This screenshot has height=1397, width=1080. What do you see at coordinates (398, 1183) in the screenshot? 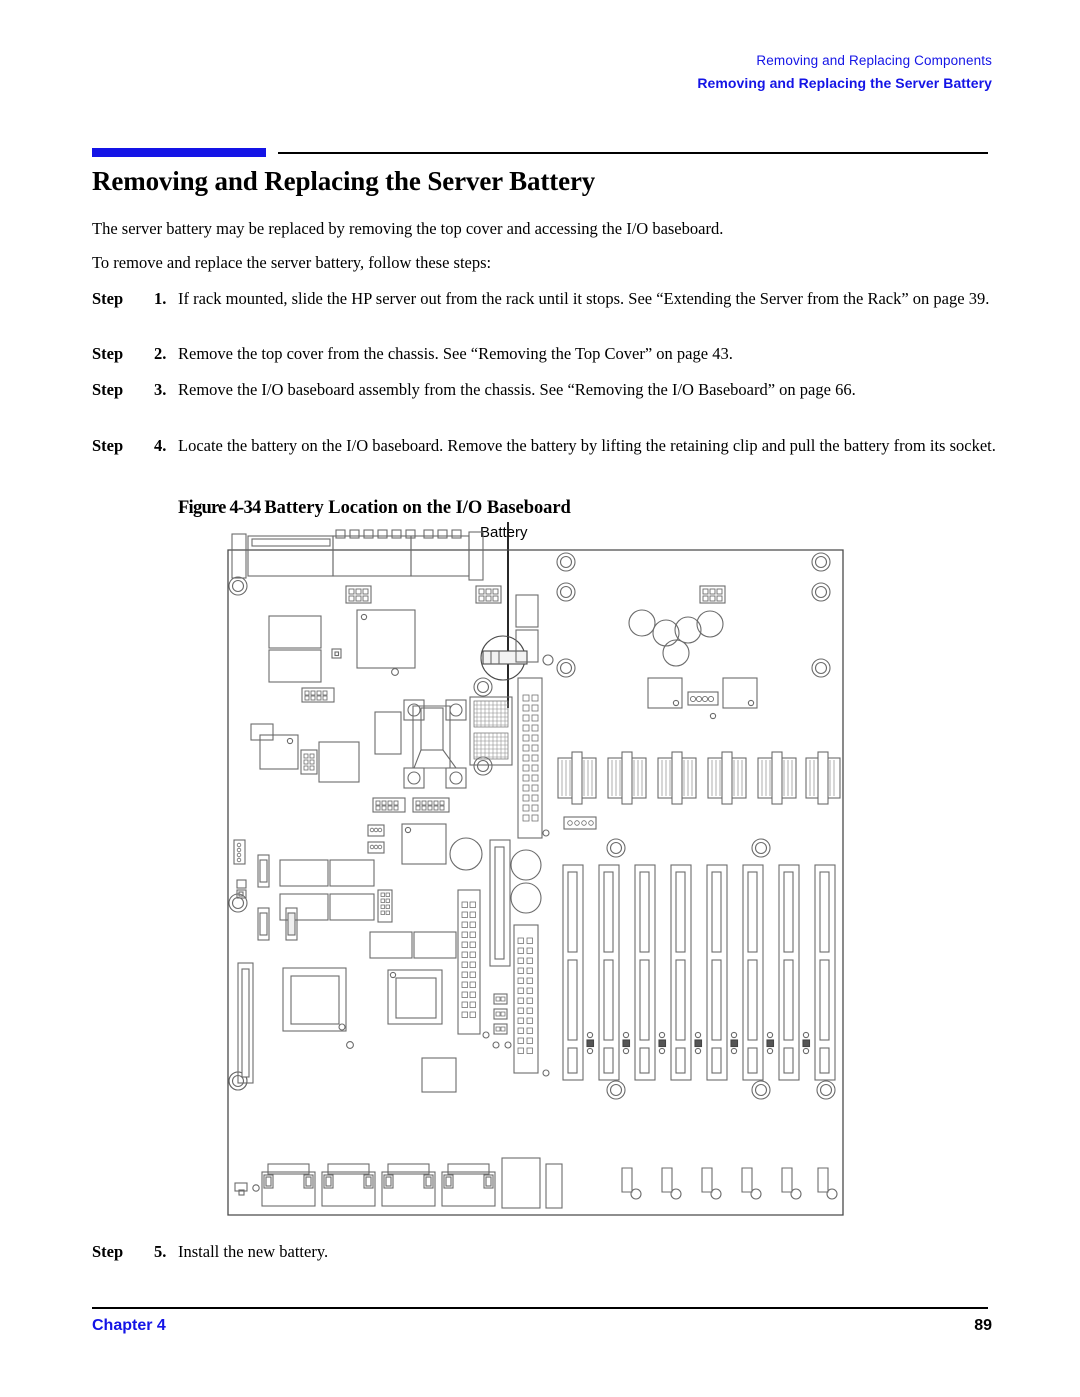
I see `rear-io-connectors` at bounding box center [398, 1183].